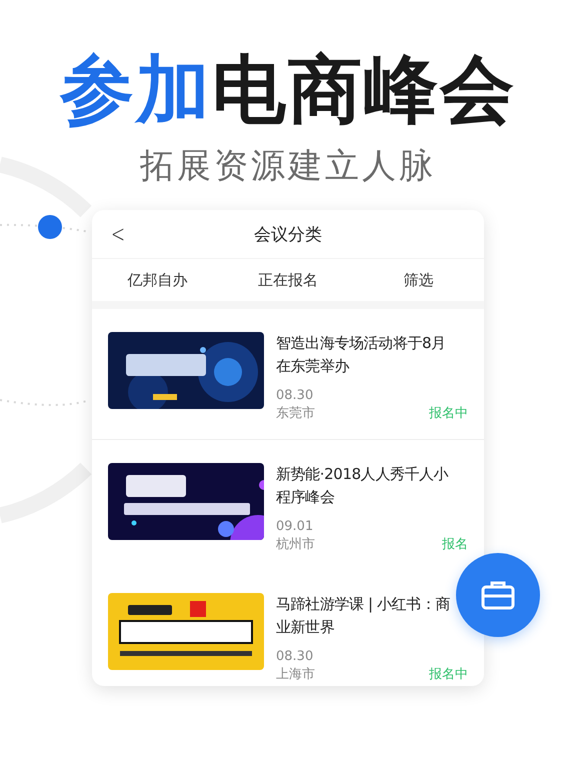 This screenshot has width=576, height=768. I want to click on filter-tab: 筛选, so click(418, 280).